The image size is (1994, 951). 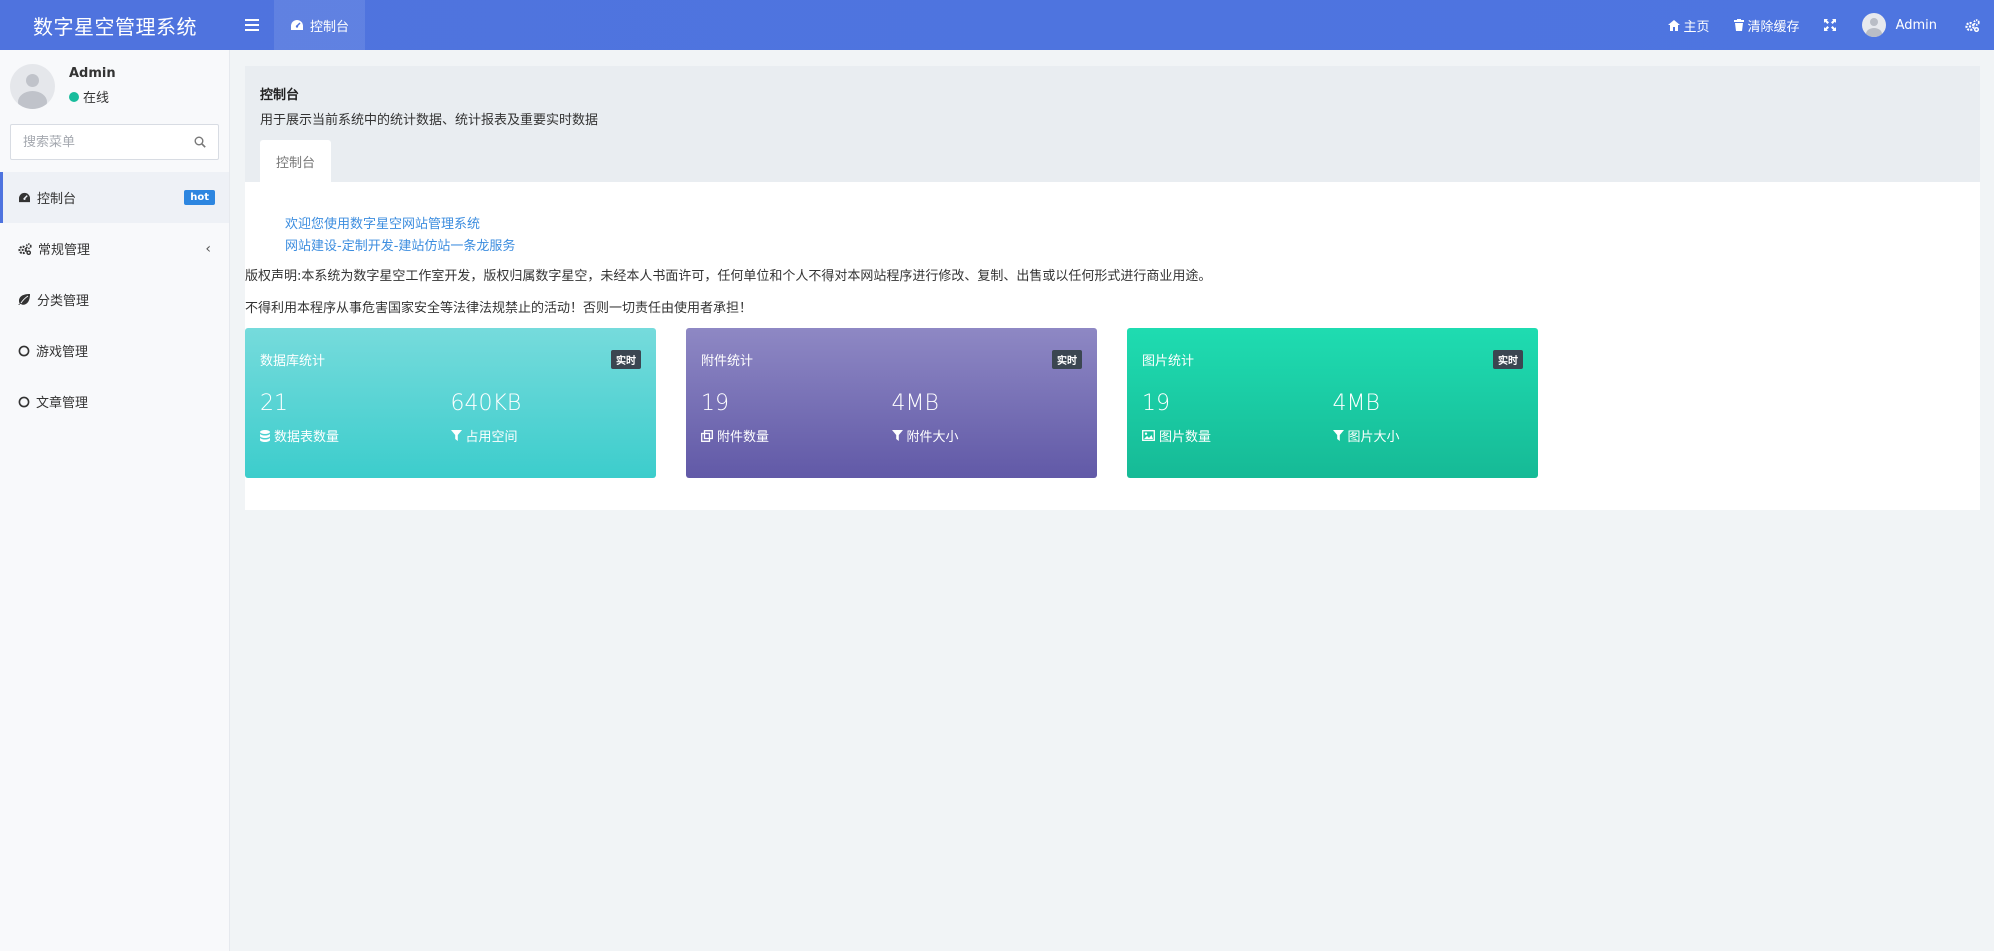 I want to click on stat-label-text: 图片大小, so click(x=1373, y=437).